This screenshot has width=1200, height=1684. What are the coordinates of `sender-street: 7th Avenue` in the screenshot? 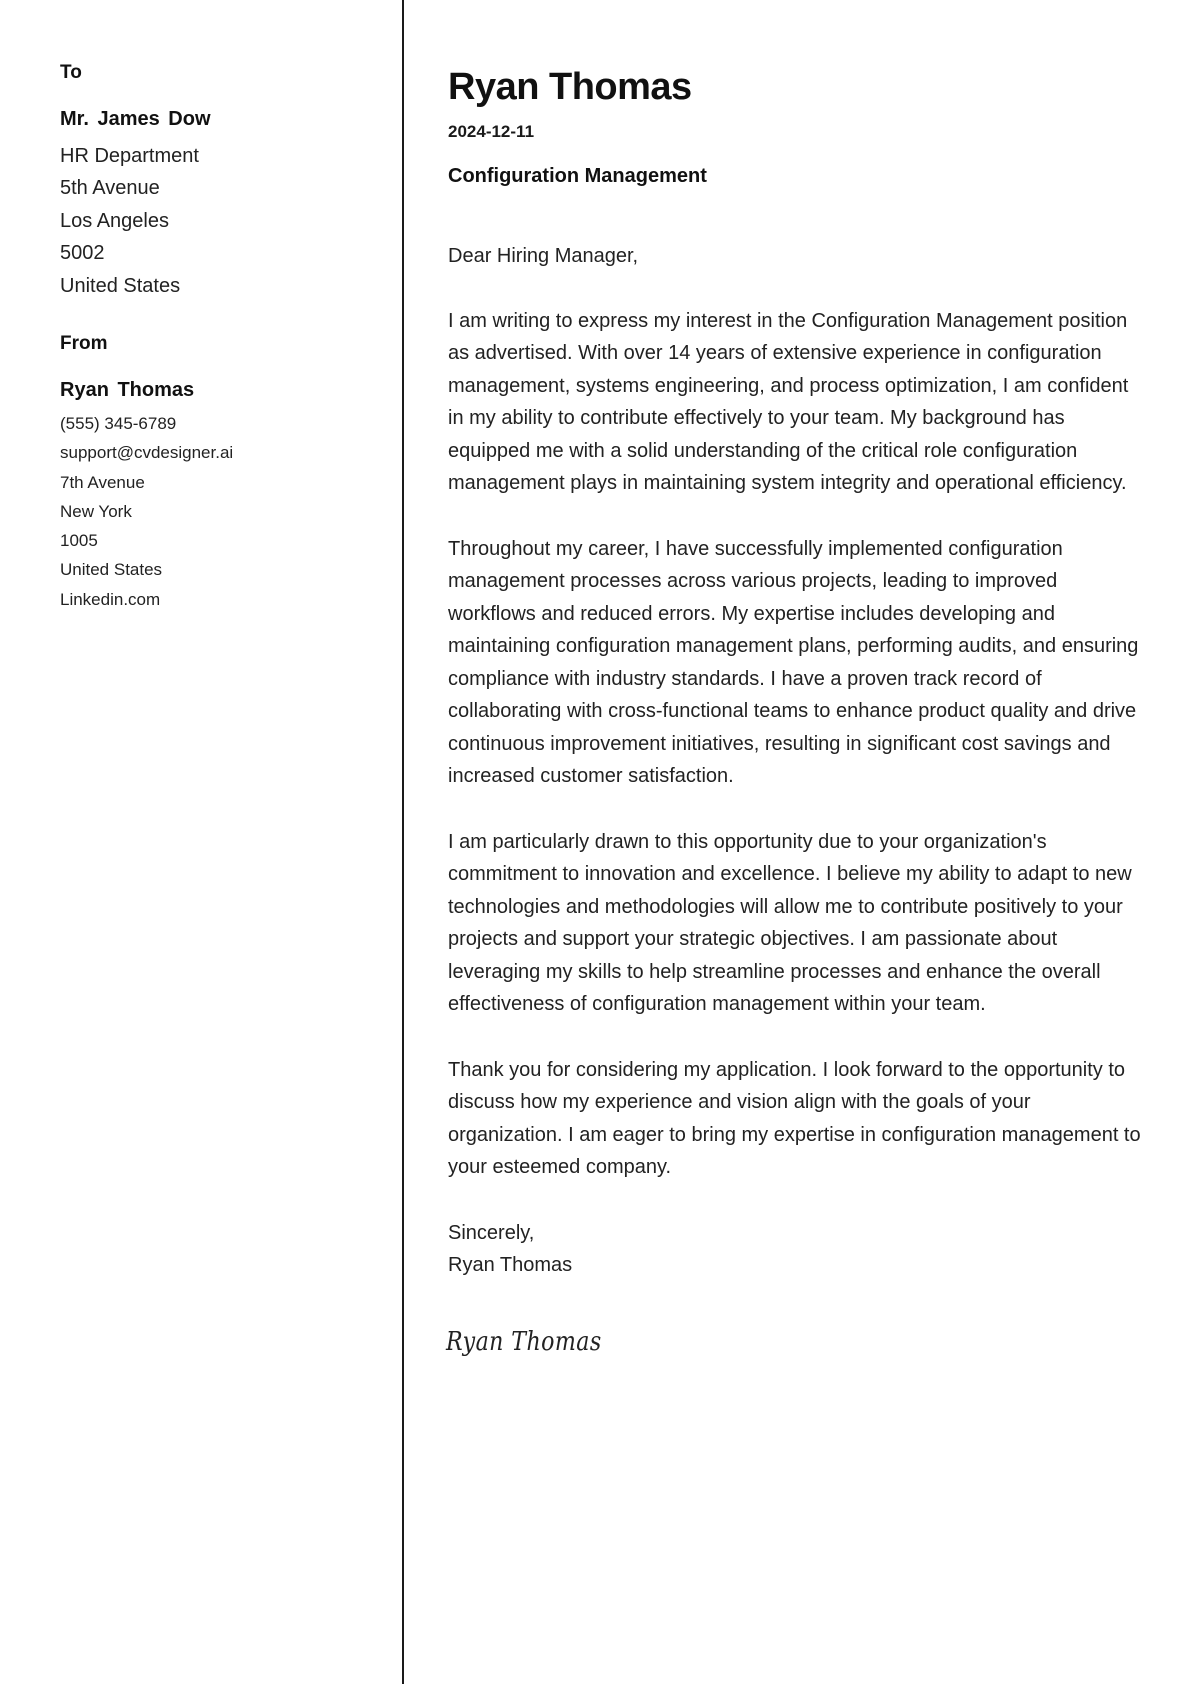 It's located at (102, 482).